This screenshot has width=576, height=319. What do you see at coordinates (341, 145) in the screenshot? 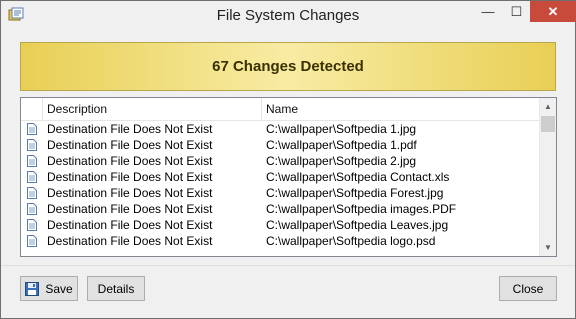
I see `row-name: C:\wallpaper\Softpedia 1.pdf` at bounding box center [341, 145].